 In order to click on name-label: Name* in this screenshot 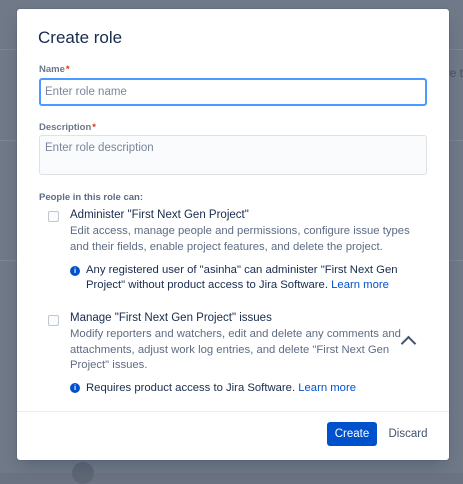, I will do `click(54, 69)`.